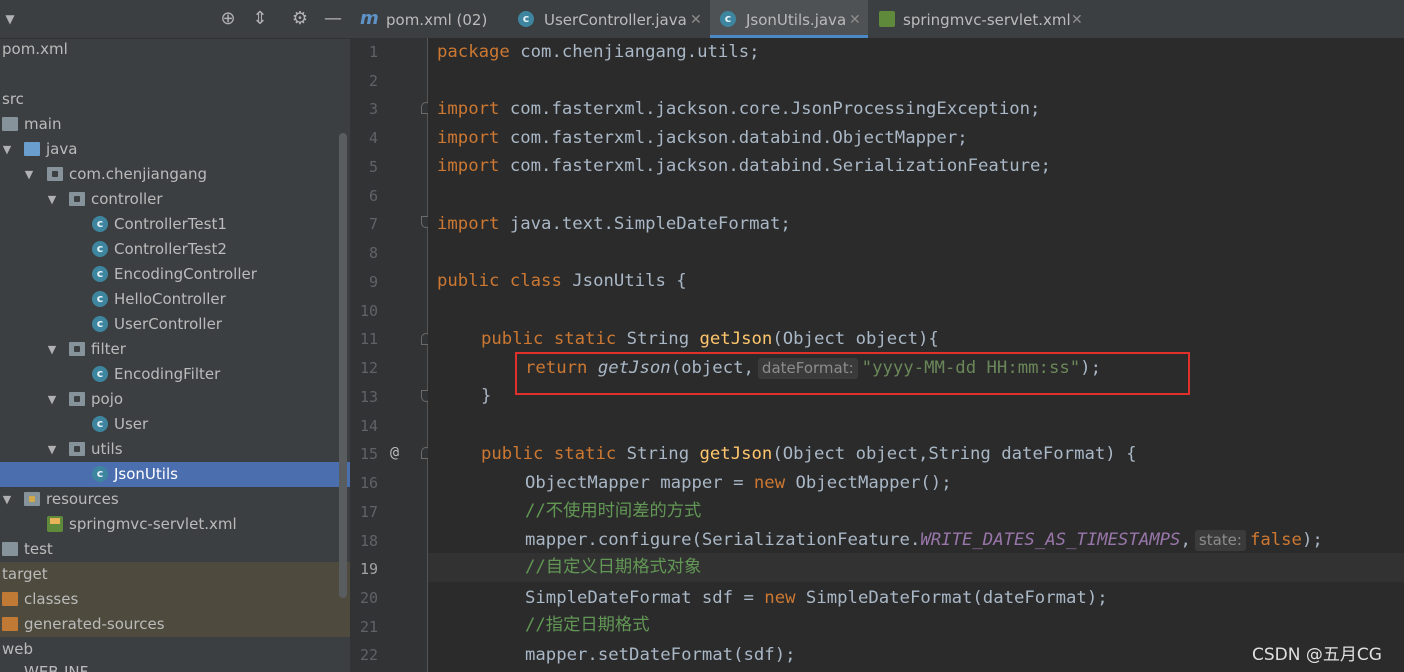  Describe the element at coordinates (175, 549) in the screenshot. I see `tree-item-test: test` at that location.